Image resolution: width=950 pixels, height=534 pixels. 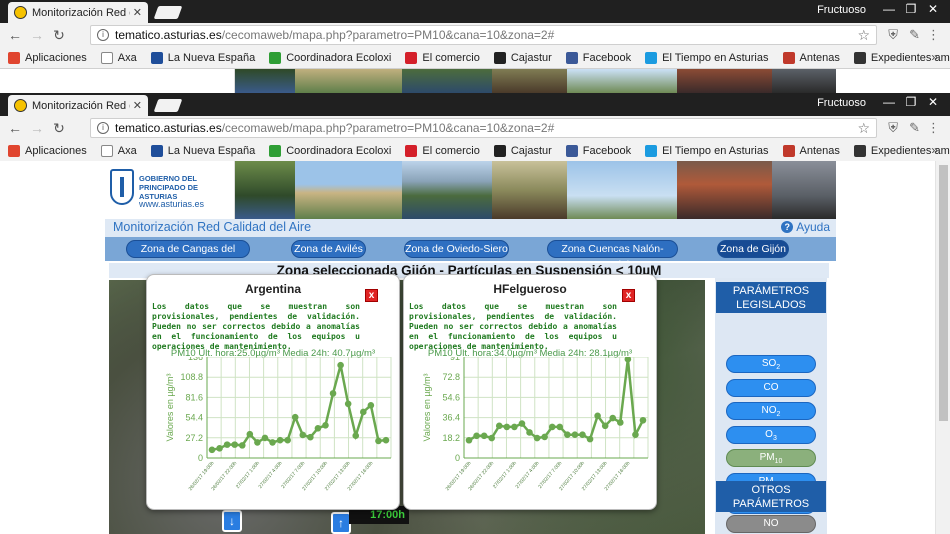 I want to click on param-button: CO, so click(x=771, y=387).